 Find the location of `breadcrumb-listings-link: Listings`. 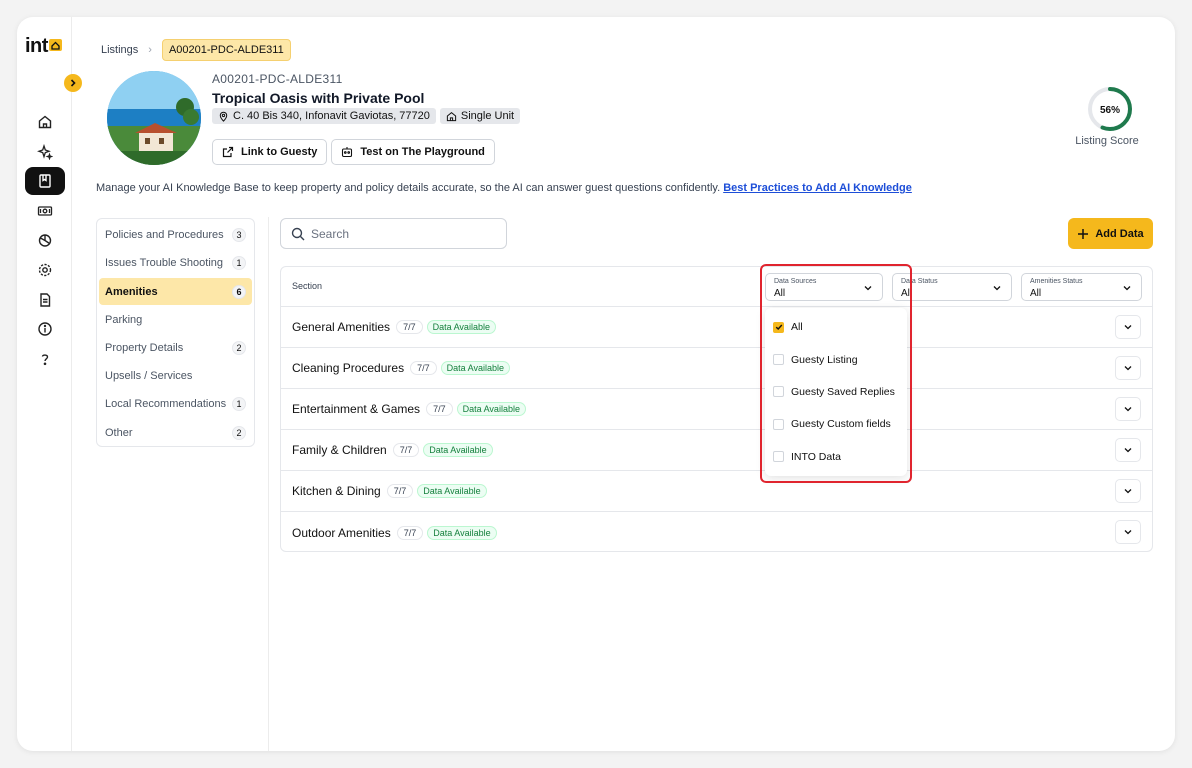

breadcrumb-listings-link: Listings is located at coordinates (119, 50).